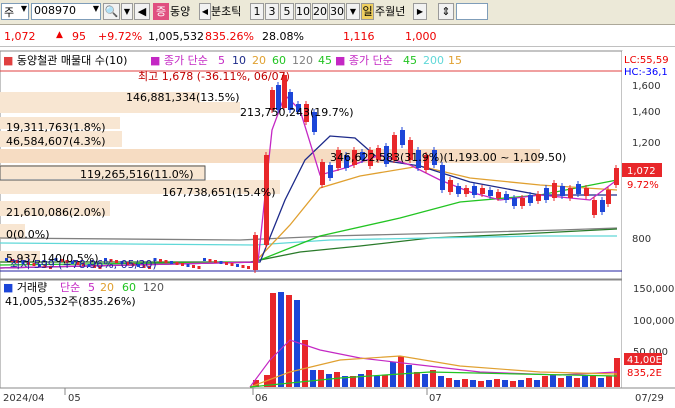 This screenshot has width=675, height=408. Describe the element at coordinates (325, 60) in the screenshot. I see `ma45-label: 45` at that location.